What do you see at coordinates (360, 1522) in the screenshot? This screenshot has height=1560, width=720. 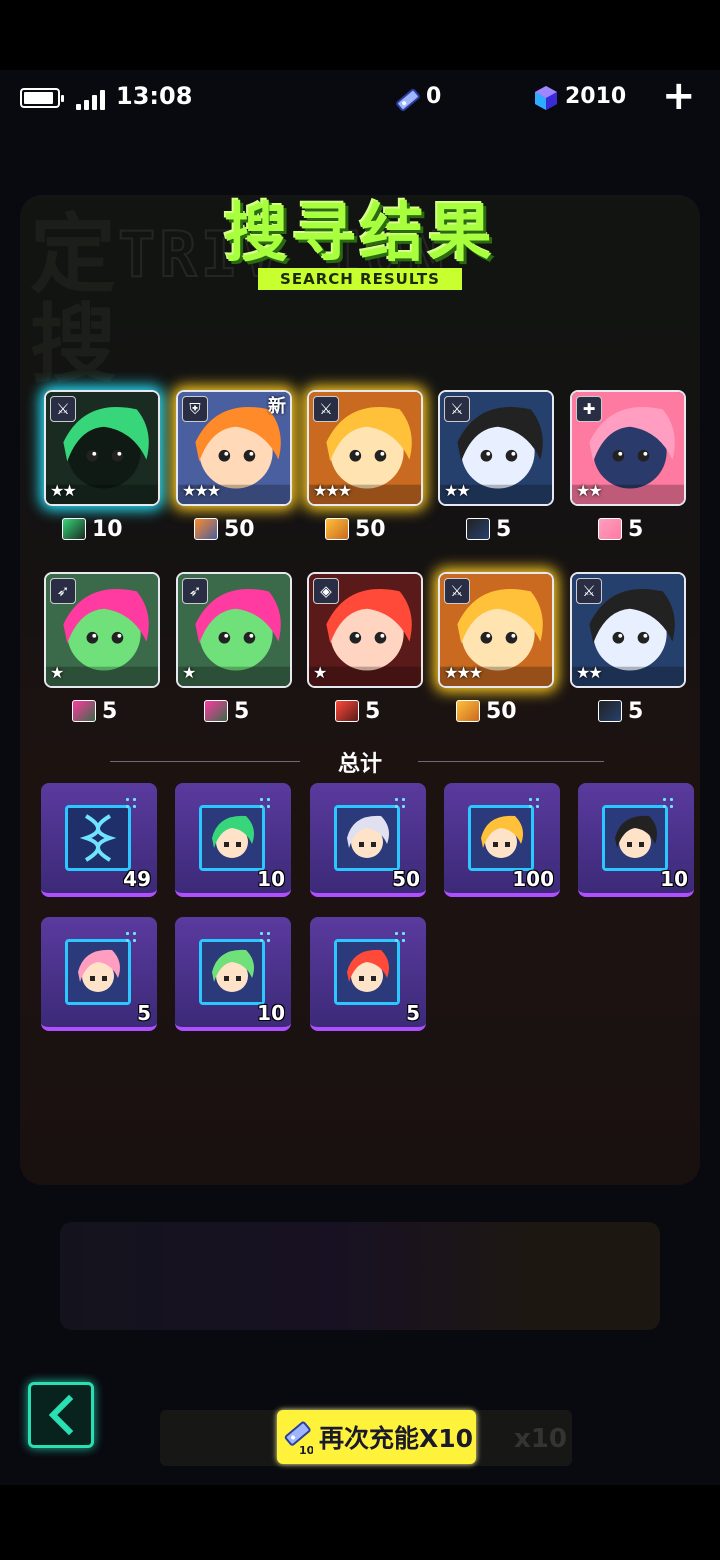 I see `bottom-letterbox` at bounding box center [360, 1522].